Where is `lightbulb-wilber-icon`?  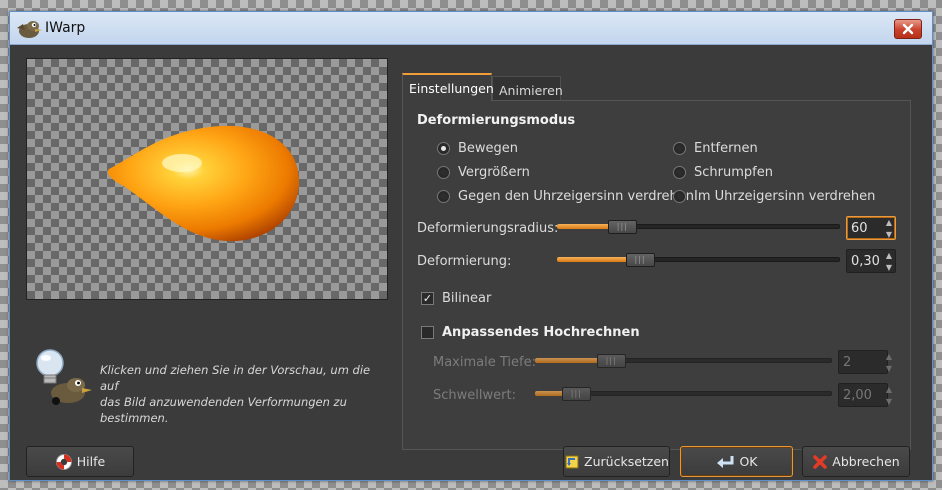
lightbulb-wilber-icon is located at coordinates (64, 377).